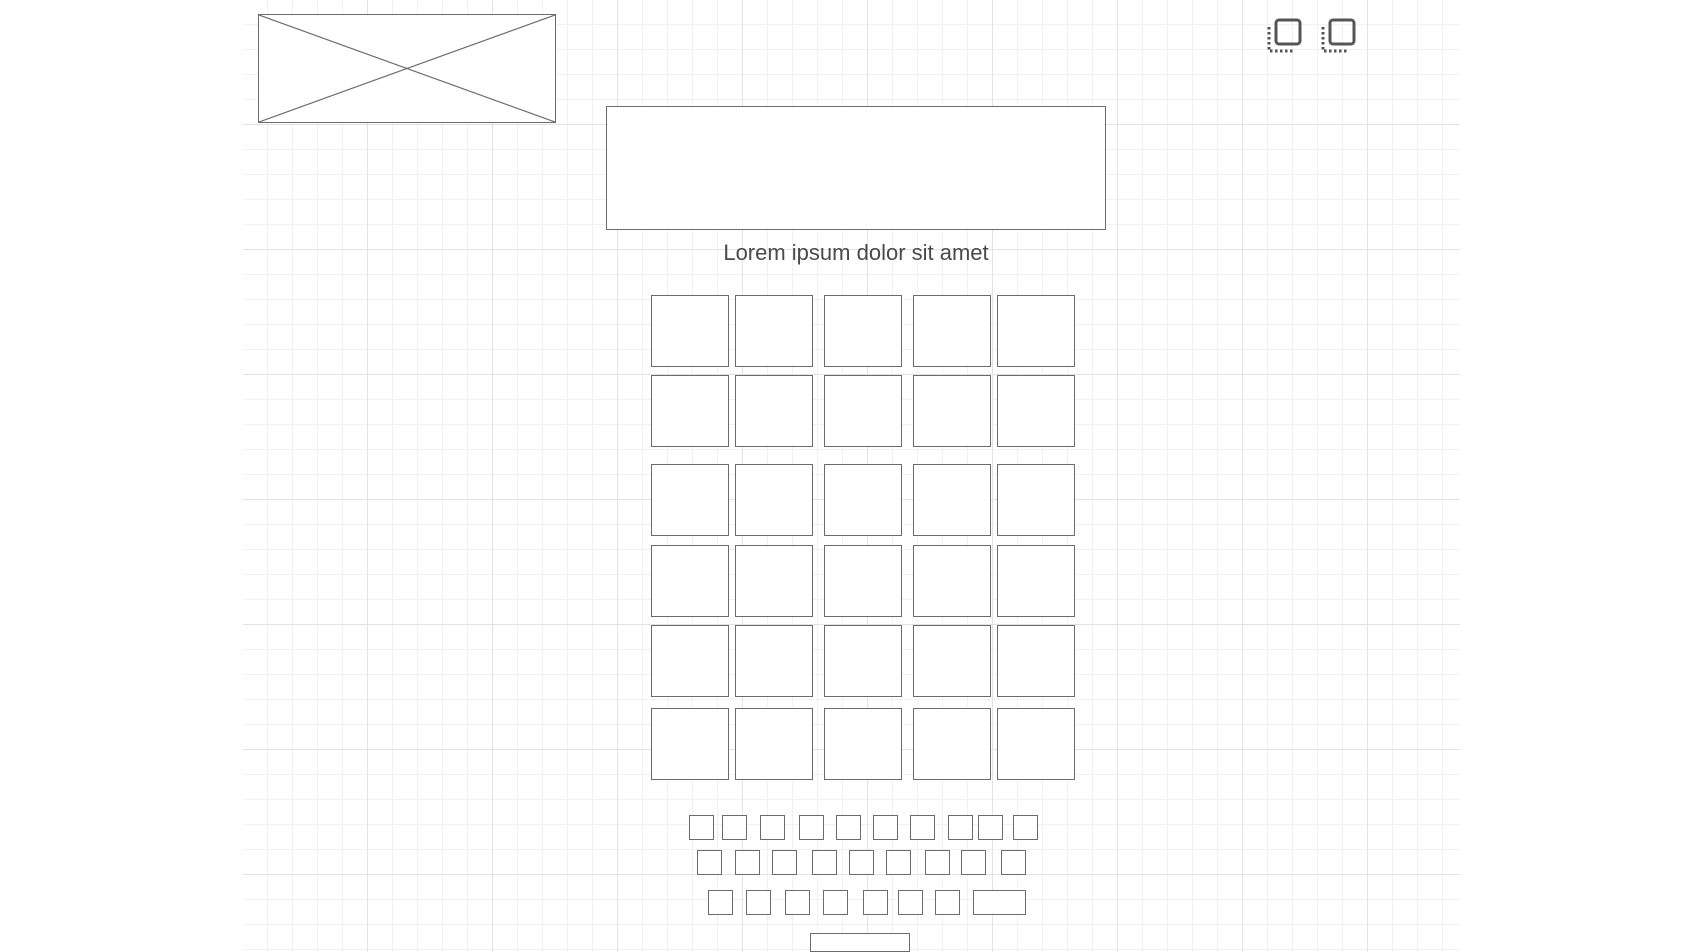  What do you see at coordinates (860, 942) in the screenshot?
I see `submit-key` at bounding box center [860, 942].